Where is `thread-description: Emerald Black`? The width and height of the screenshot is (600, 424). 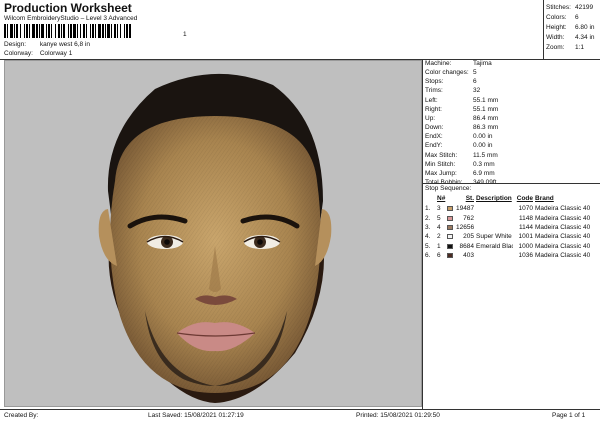 thread-description: Emerald Black is located at coordinates (494, 246).